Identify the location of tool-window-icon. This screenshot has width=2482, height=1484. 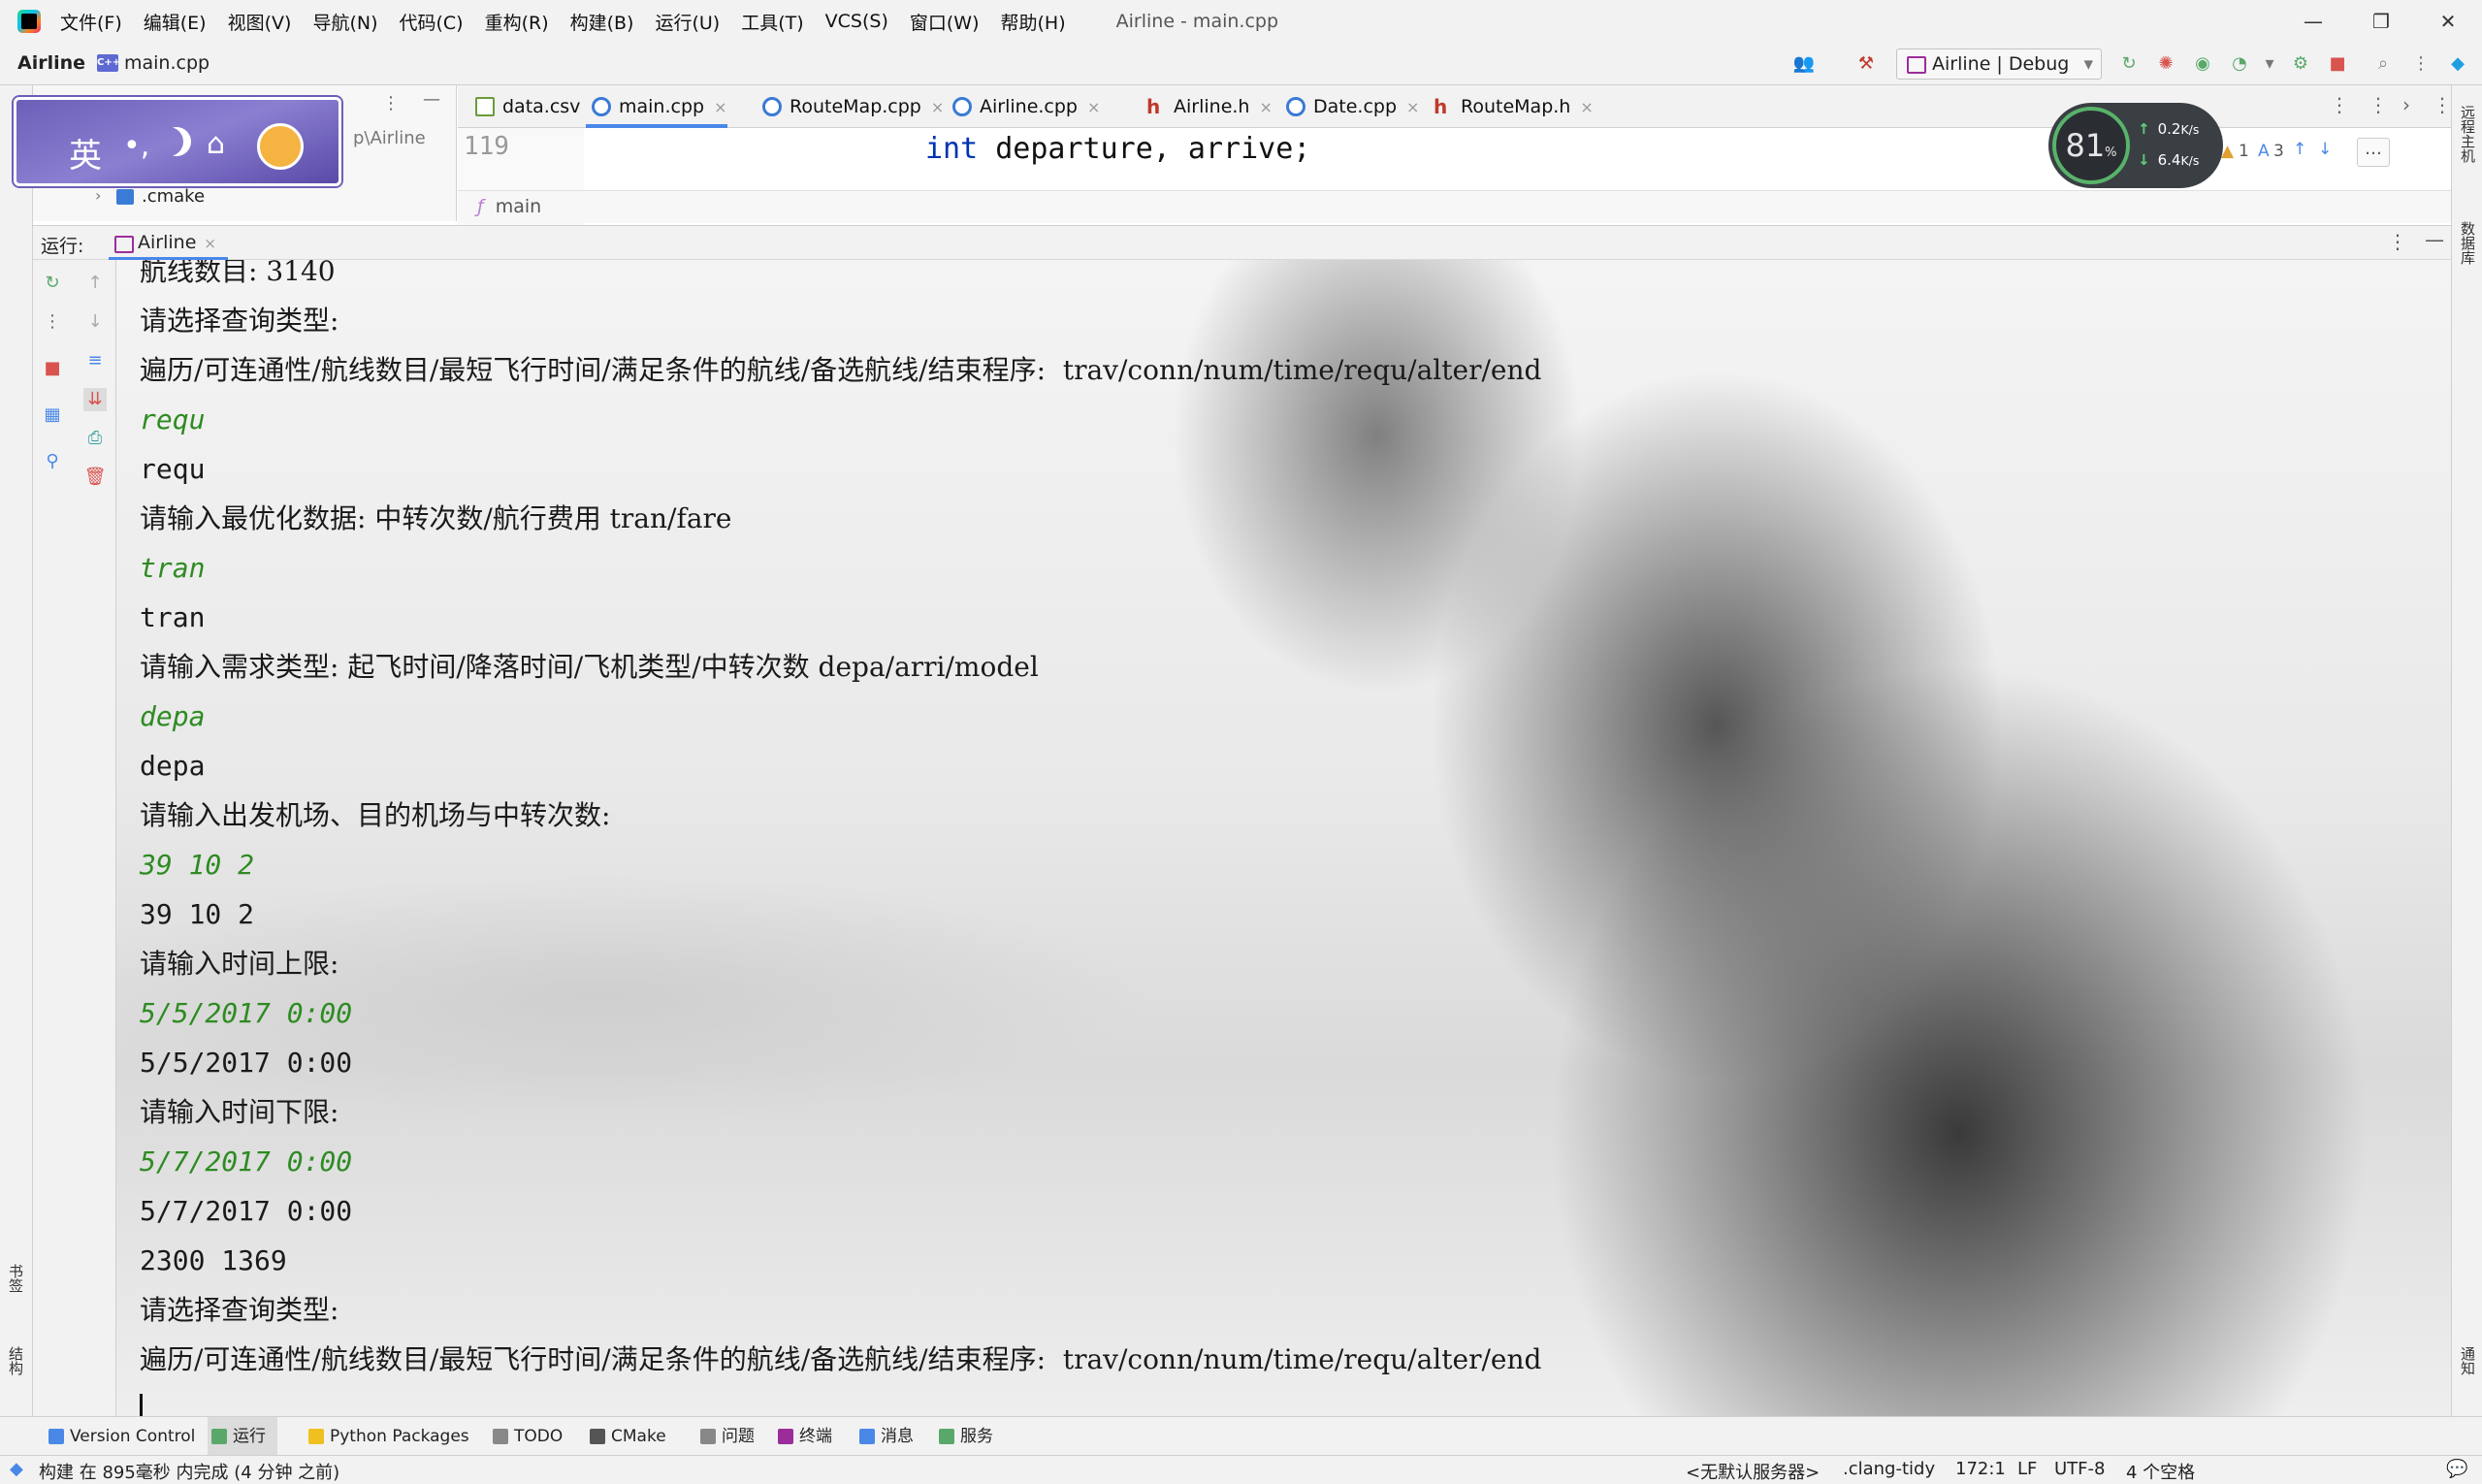
(56, 1436).